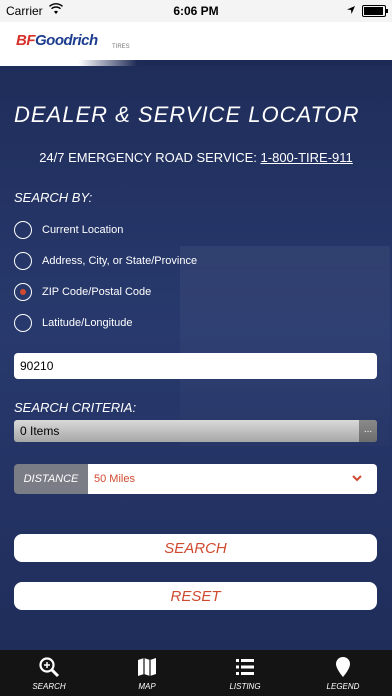  I want to click on distance-label: DISTANCE, so click(51, 479).